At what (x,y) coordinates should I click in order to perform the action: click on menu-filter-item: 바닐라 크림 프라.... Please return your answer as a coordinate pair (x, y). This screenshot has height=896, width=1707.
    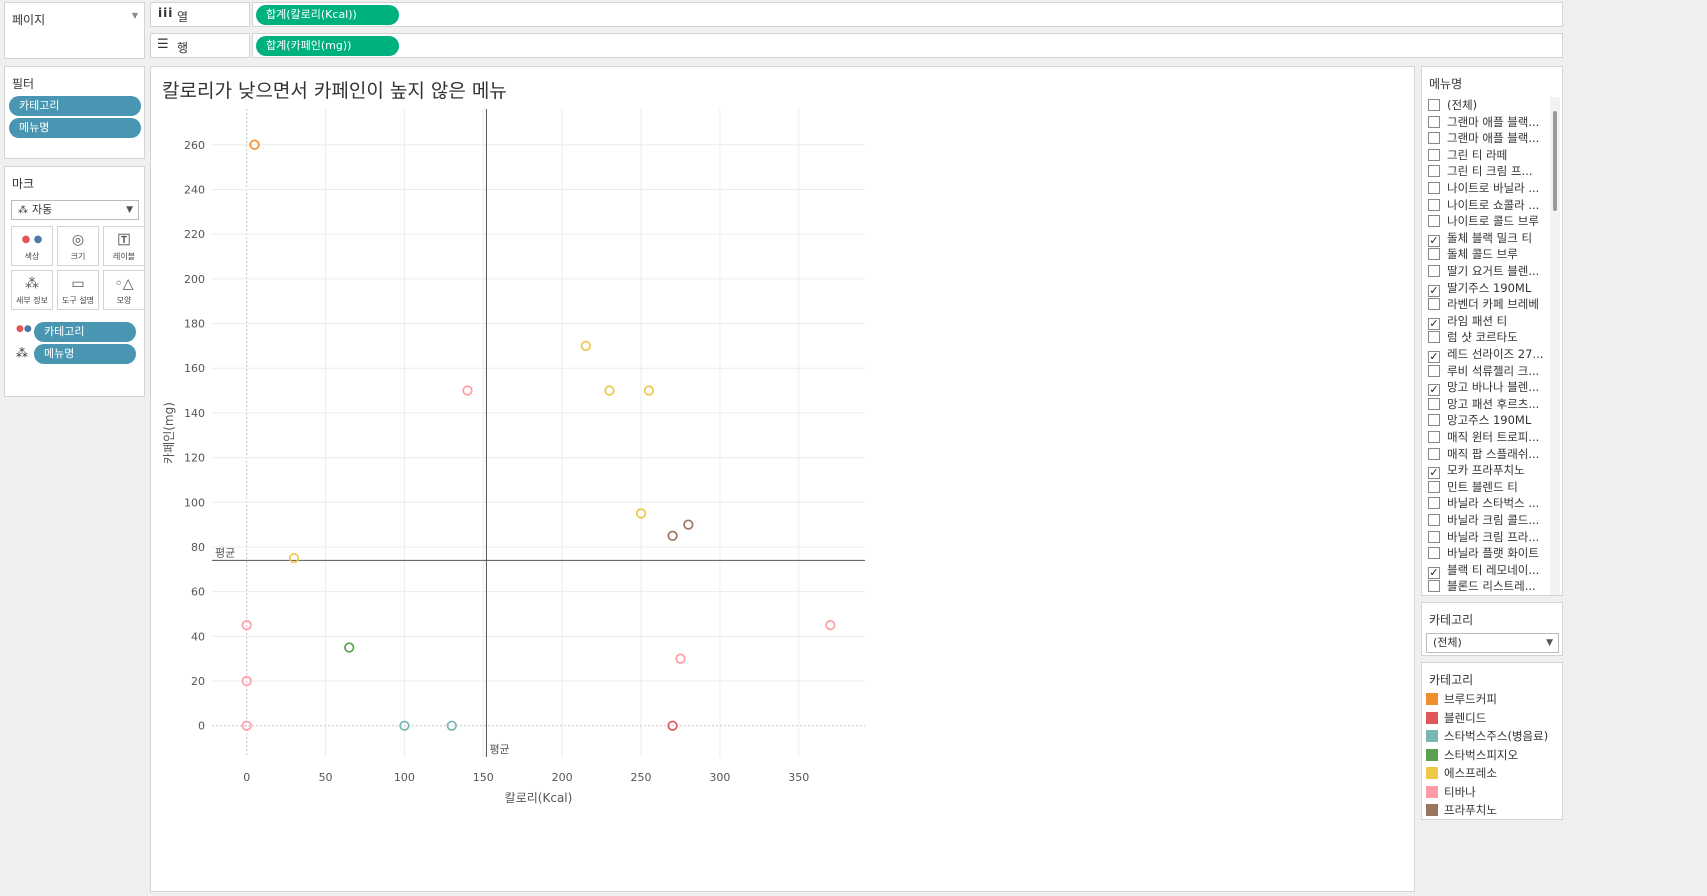
    Looking at the image, I should click on (1492, 537).